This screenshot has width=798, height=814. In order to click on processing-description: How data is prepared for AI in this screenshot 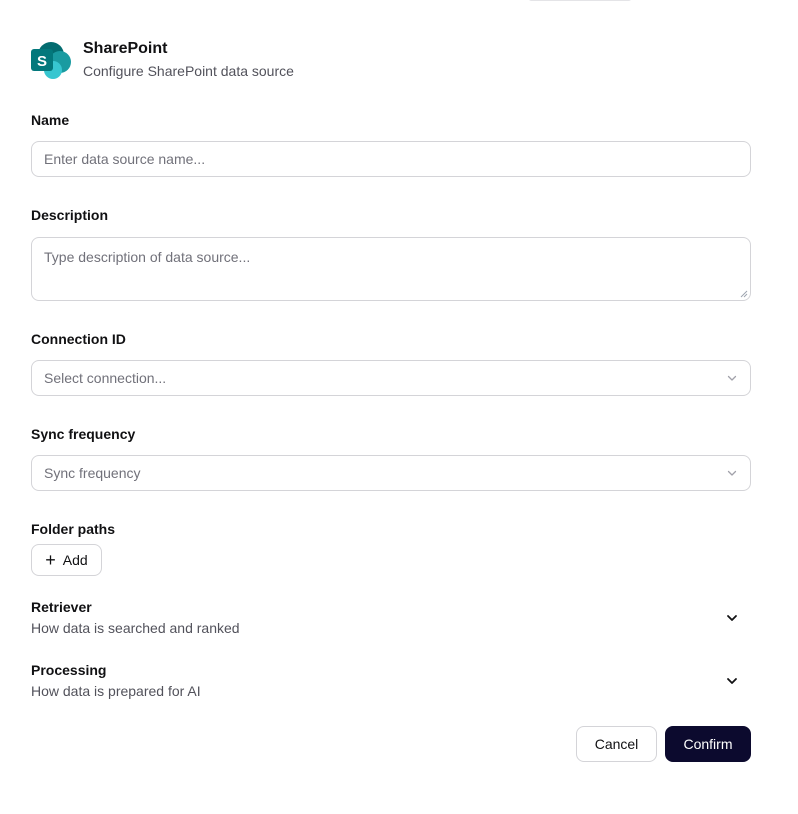, I will do `click(116, 691)`.